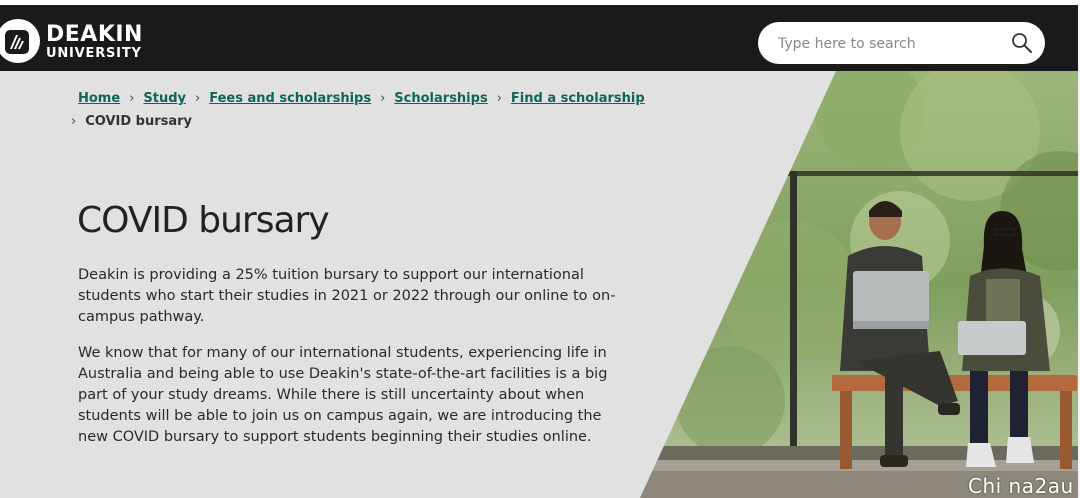 This screenshot has width=1080, height=498. Describe the element at coordinates (99, 98) in the screenshot. I see `breadcrumb-home: Home` at that location.